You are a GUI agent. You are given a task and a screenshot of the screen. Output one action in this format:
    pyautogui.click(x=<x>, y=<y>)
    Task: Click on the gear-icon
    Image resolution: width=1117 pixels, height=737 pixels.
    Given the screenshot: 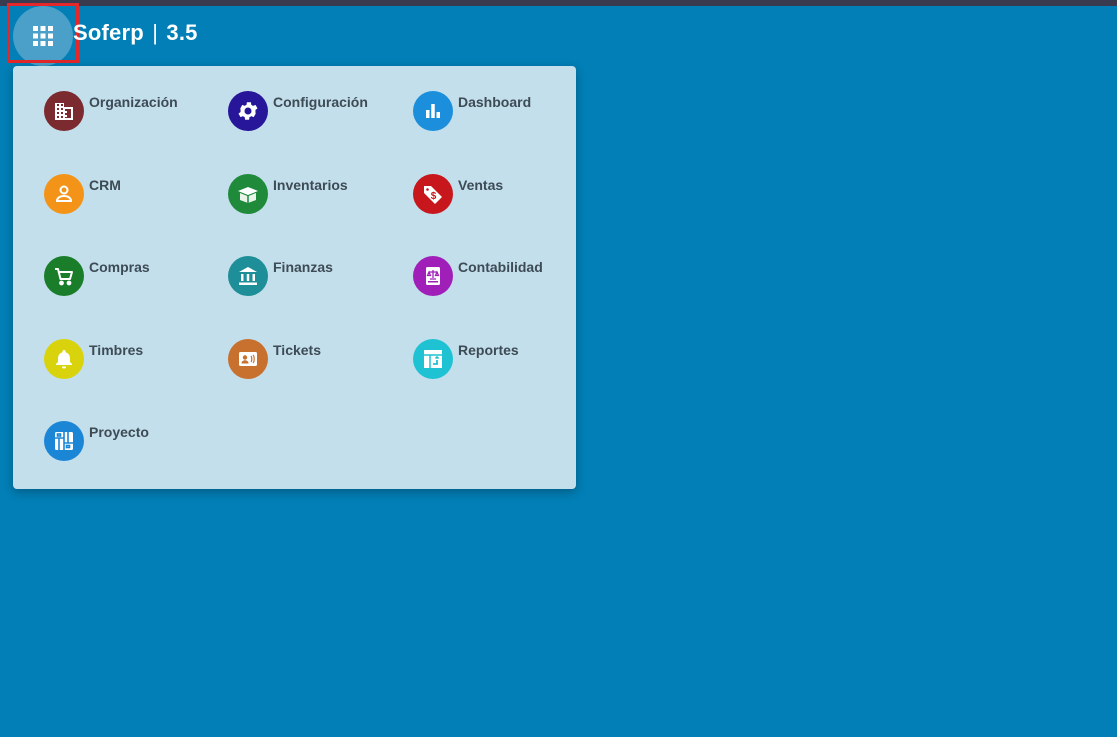 What is the action you would take?
    pyautogui.click(x=248, y=111)
    